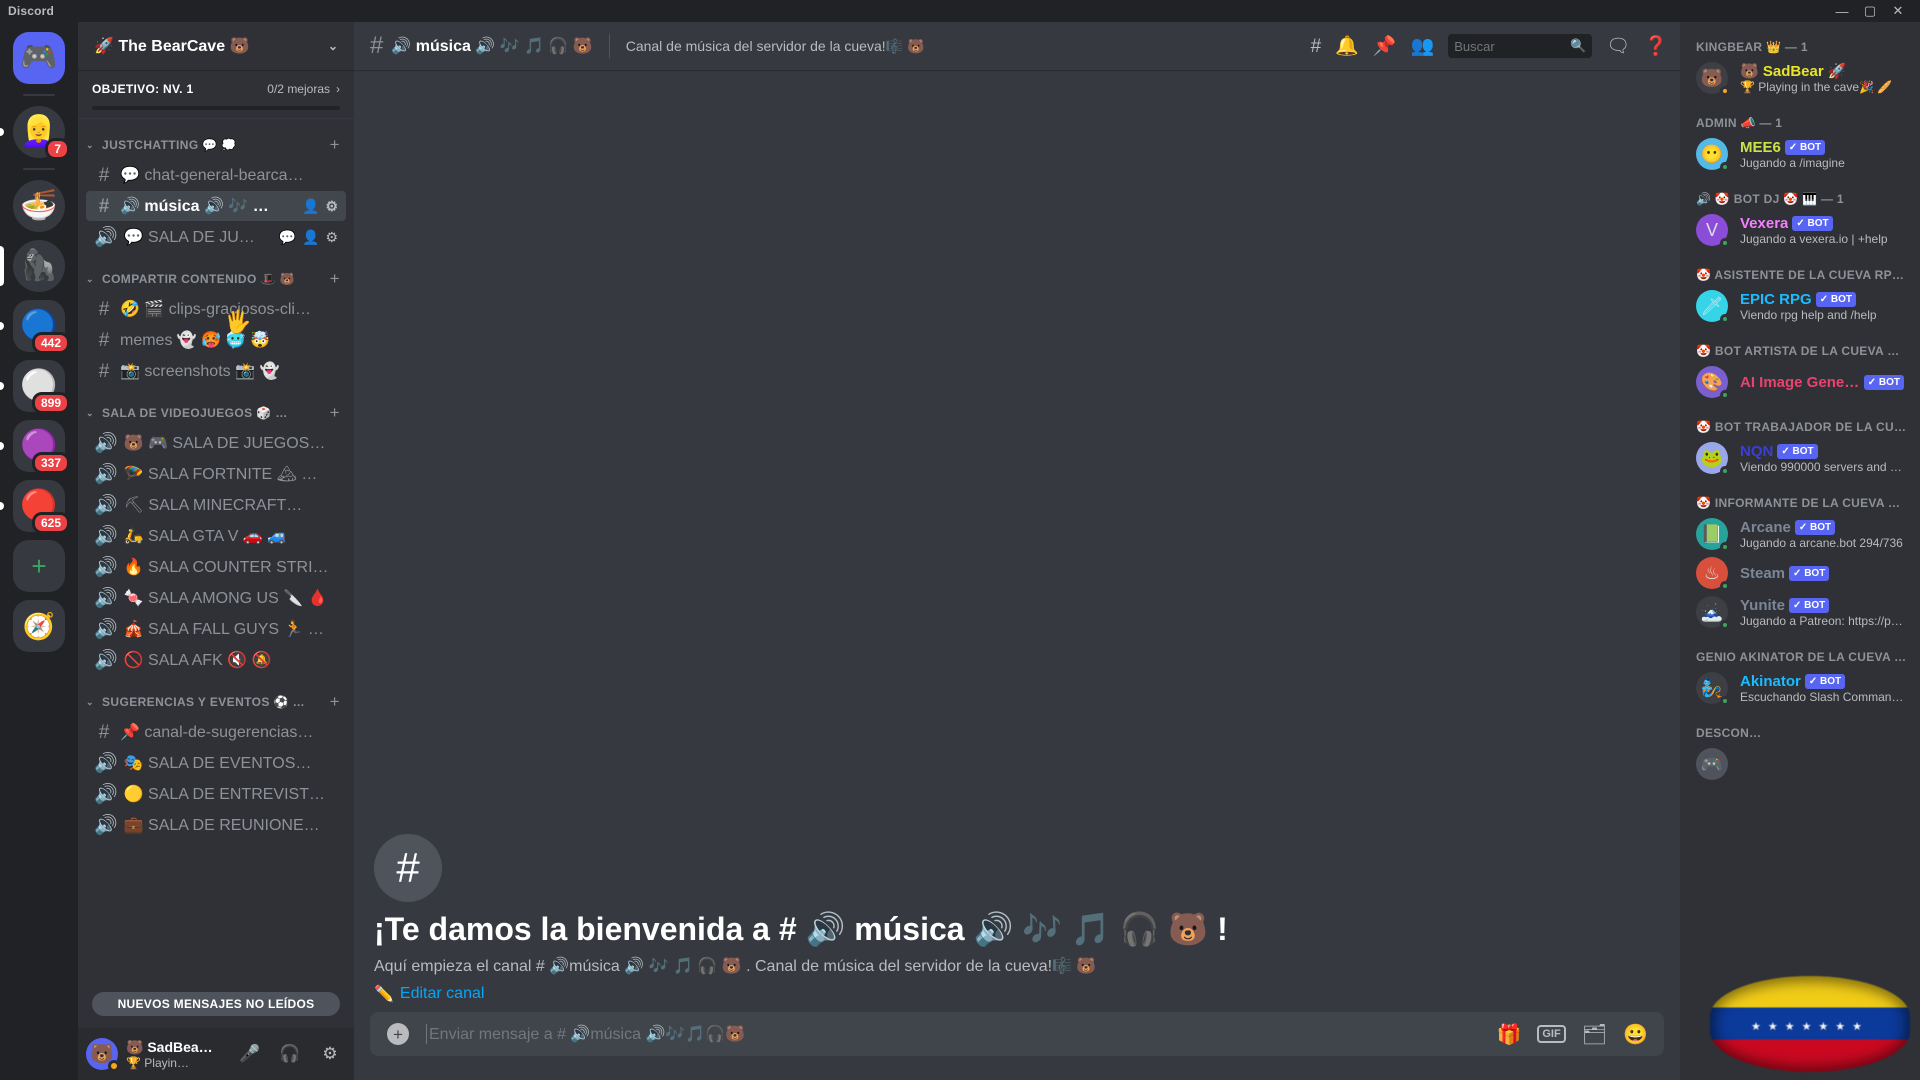 Image resolution: width=1920 pixels, height=1080 pixels. Describe the element at coordinates (1800, 573) in the screenshot. I see `member-row: ♨ Steam ✓ BOT` at that location.